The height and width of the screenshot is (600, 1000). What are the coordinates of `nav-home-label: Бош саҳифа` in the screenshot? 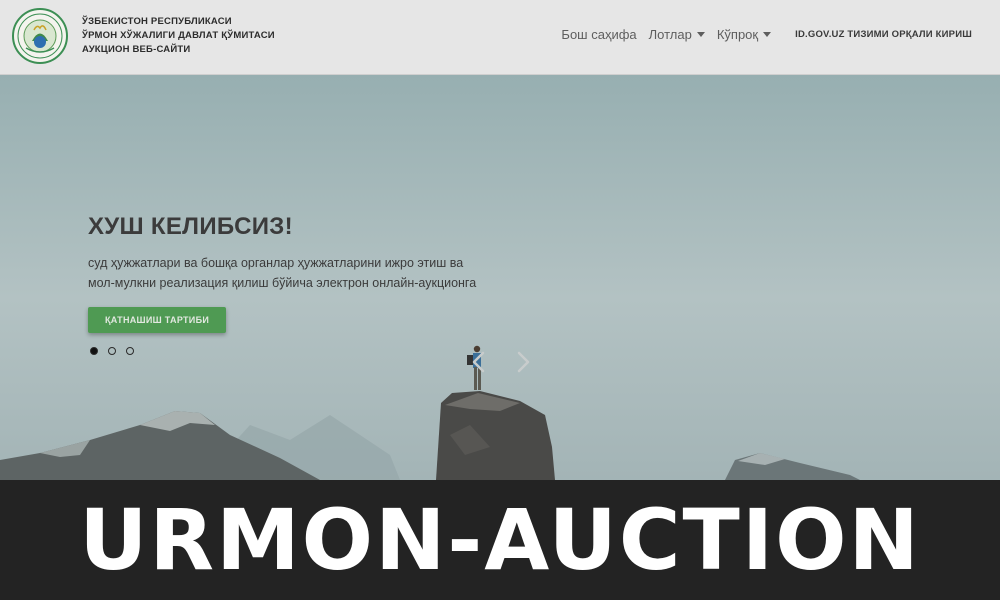 It's located at (599, 34).